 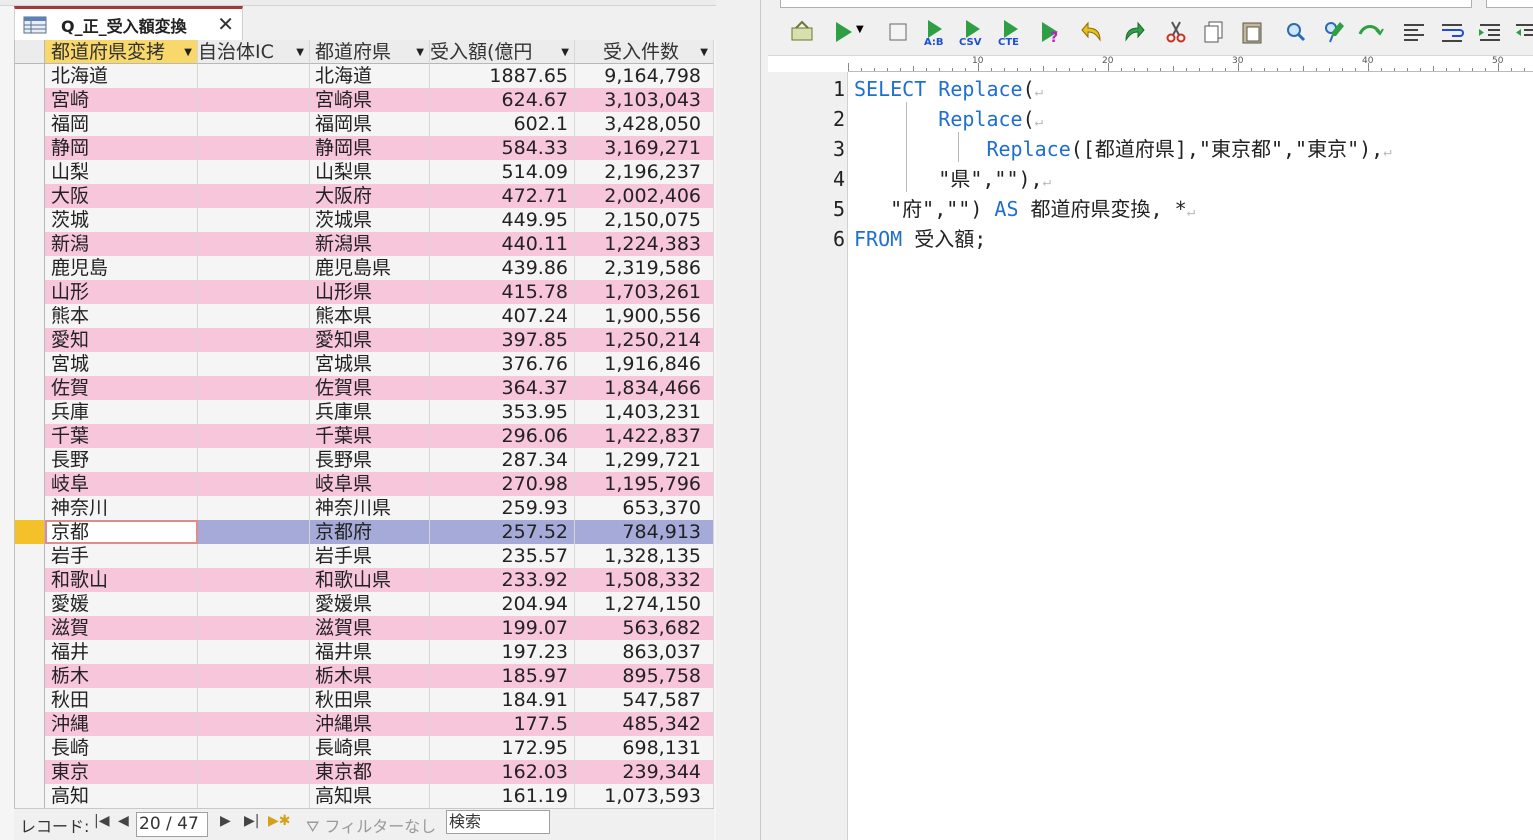 I want to click on cell-count: 1,834,466, so click(x=644, y=388).